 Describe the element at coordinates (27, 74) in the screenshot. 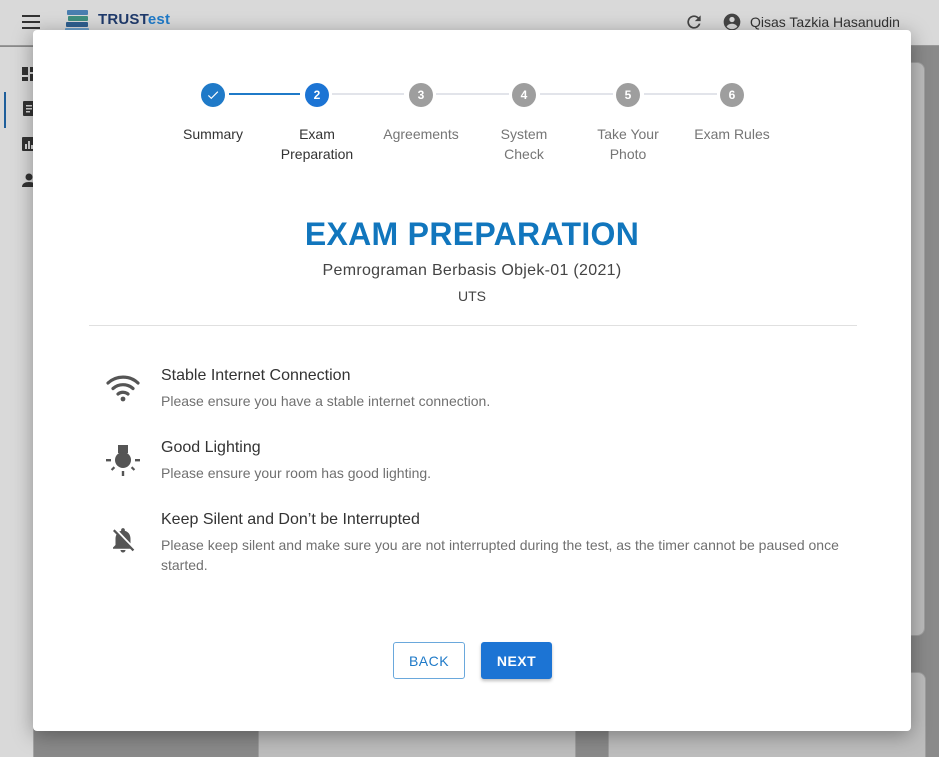

I see `dashboard-icon` at that location.